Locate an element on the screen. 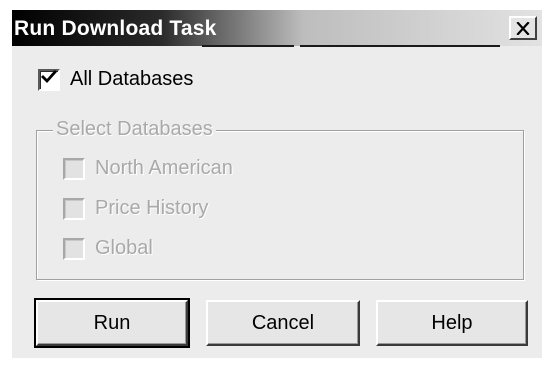 Image resolution: width=548 pixels, height=366 pixels. global-row: Global is located at coordinates (108, 248).